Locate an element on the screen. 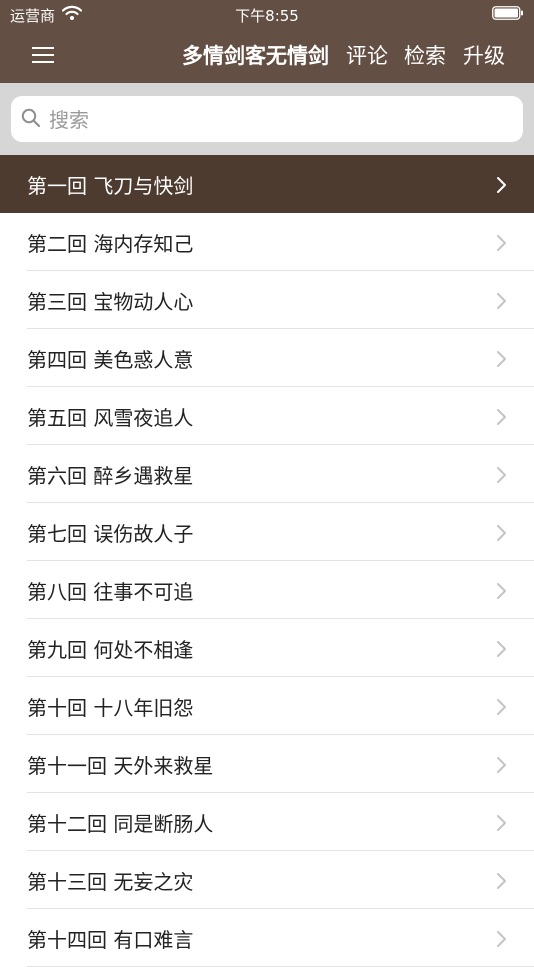 The width and height of the screenshot is (534, 967). chapter-title: 第十回 十八年旧怨 is located at coordinates (110, 708).